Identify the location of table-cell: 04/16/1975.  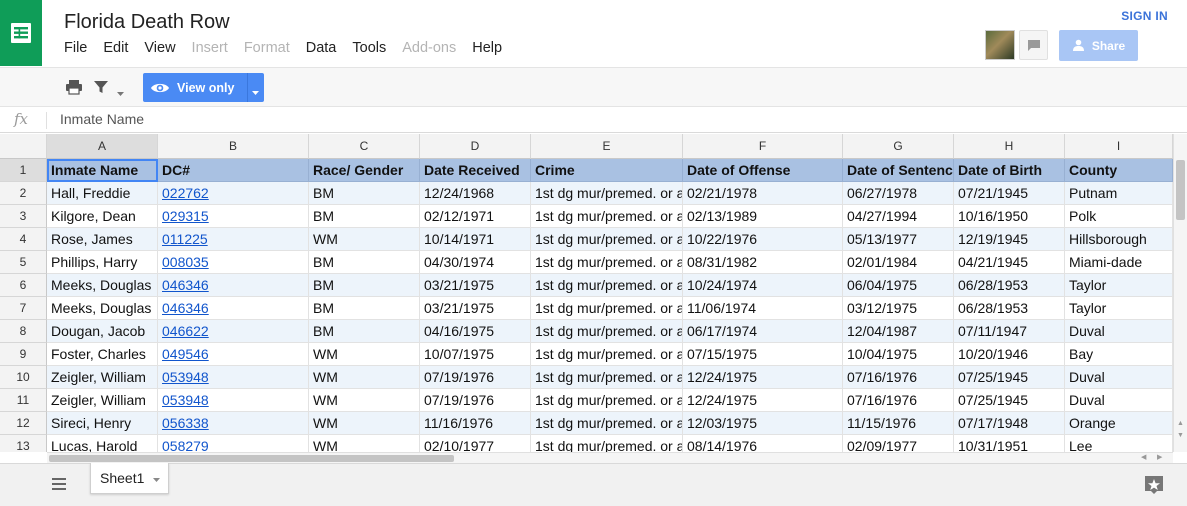
(475, 331).